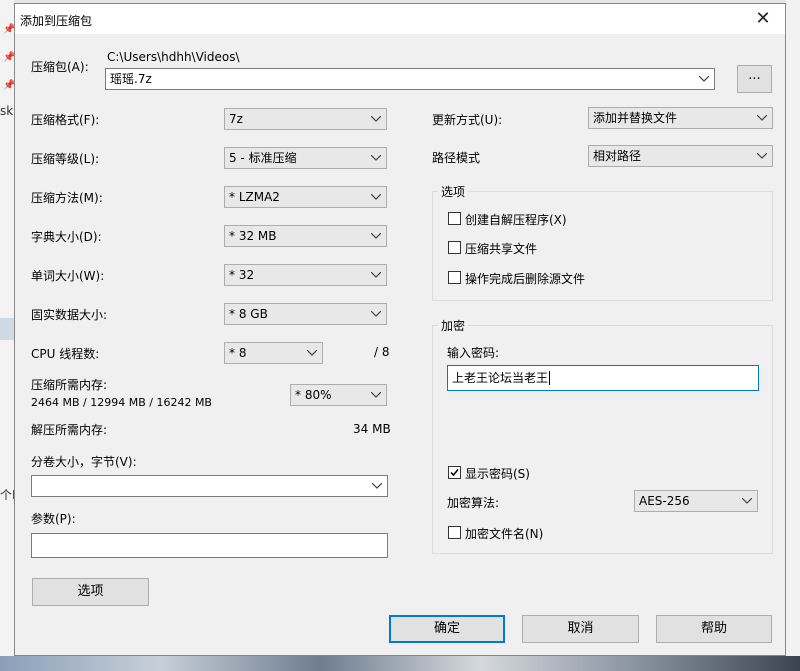 Image resolution: width=800 pixels, height=671 pixels. Describe the element at coordinates (550, 378) in the screenshot. I see `text-cursor` at that location.